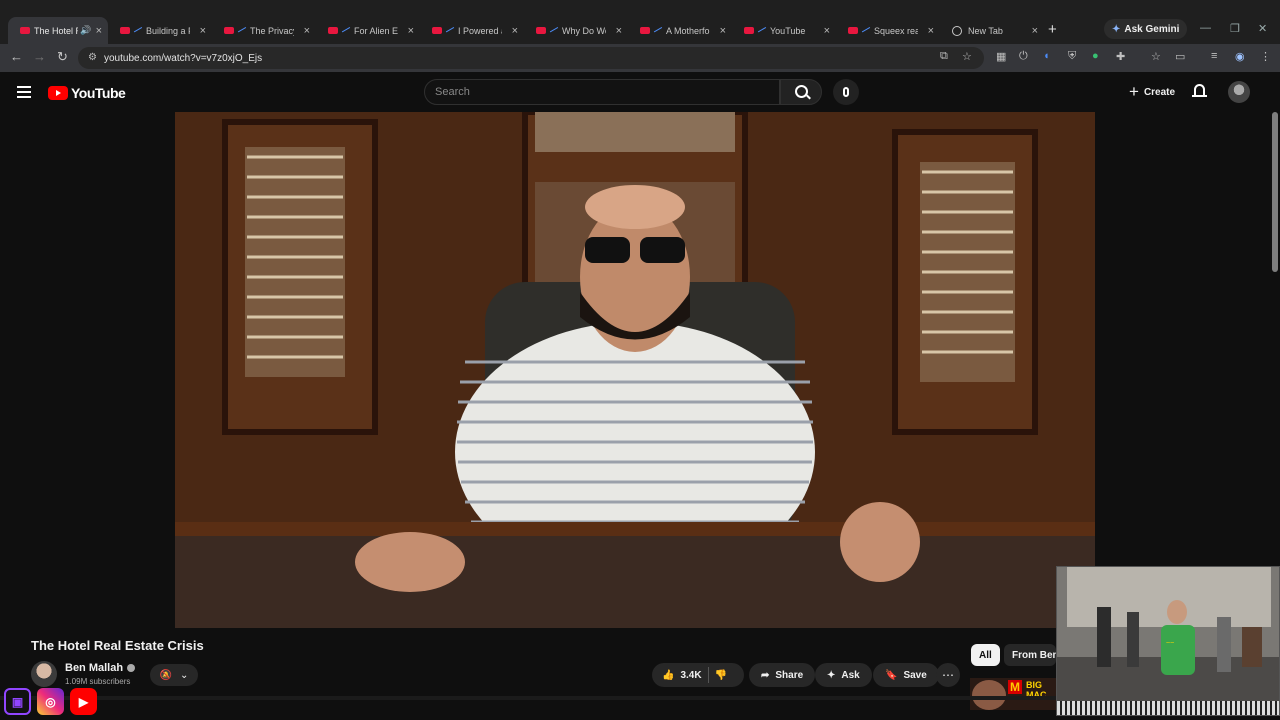 This screenshot has height=720, width=1280. I want to click on youtube-logo: YouTube, so click(87, 93).